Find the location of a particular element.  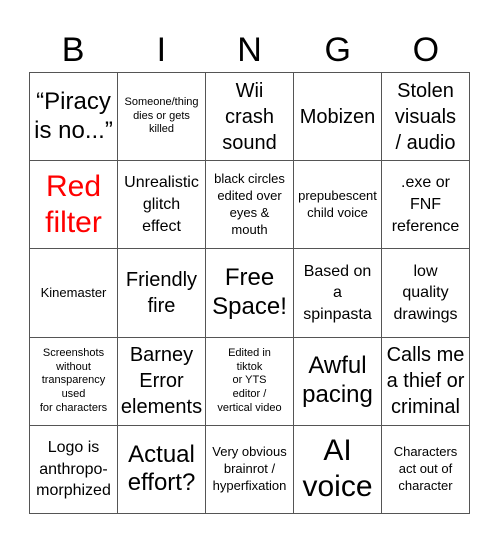

bingo-cell-text: Very obvious brainrot / hyperfixation is located at coordinates (249, 468).